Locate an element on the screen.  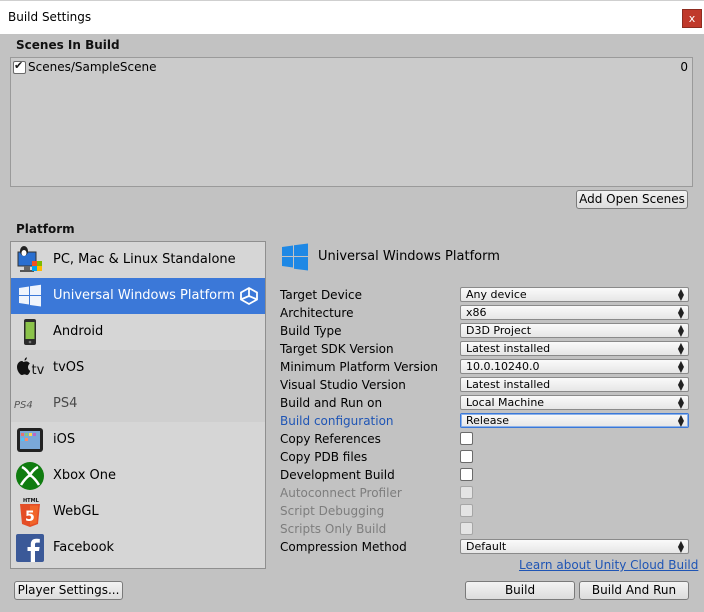
platform-section-title: Platform is located at coordinates (45, 229).